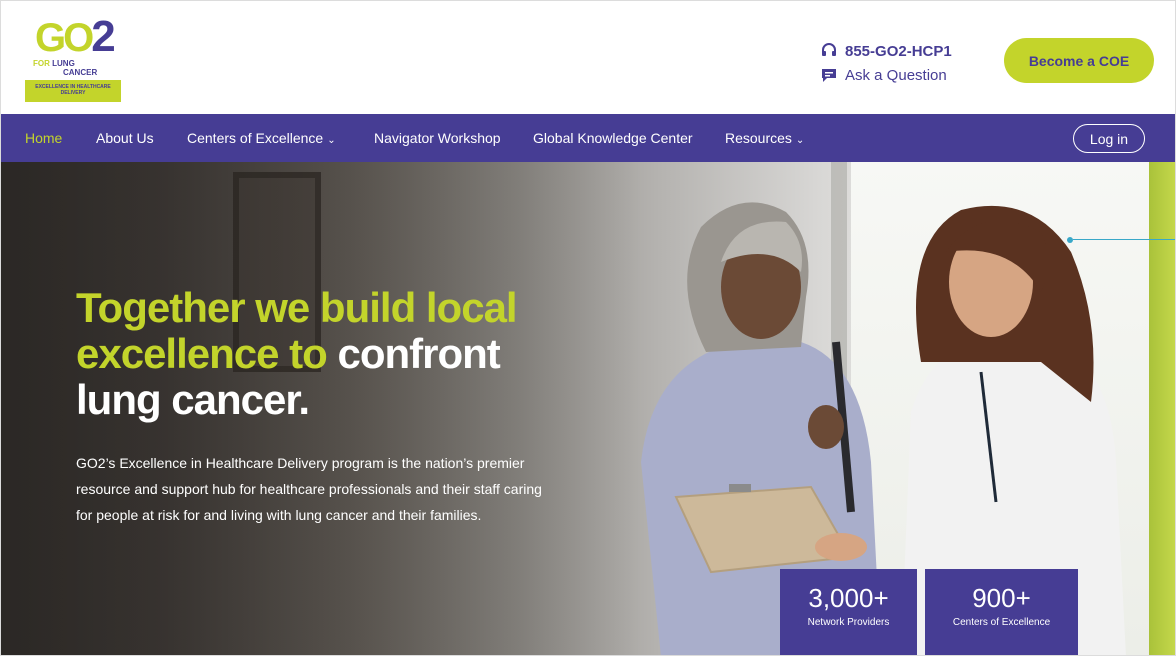 The height and width of the screenshot is (656, 1176). I want to click on logo-wordmark: GO2, so click(75, 36).